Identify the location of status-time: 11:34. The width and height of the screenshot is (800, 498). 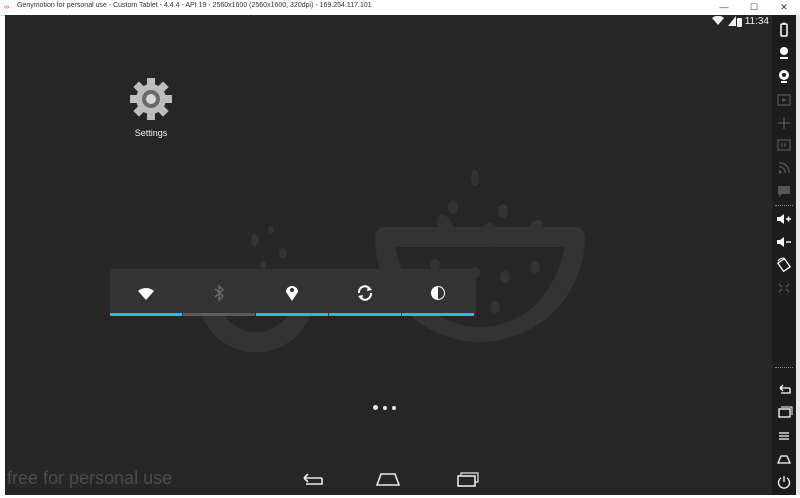
(756, 21).